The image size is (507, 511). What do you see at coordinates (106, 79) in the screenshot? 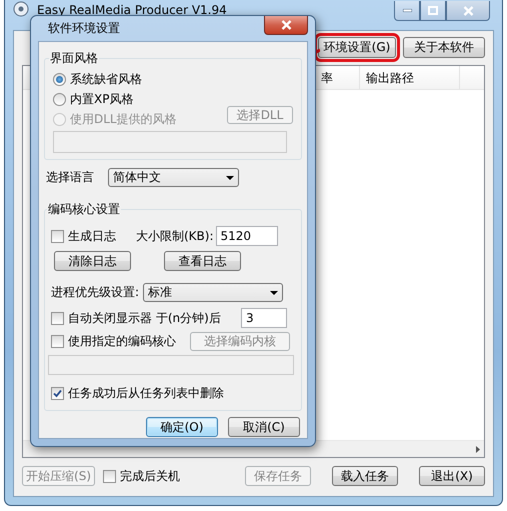
I see `radio-label: 系统缺省风格` at bounding box center [106, 79].